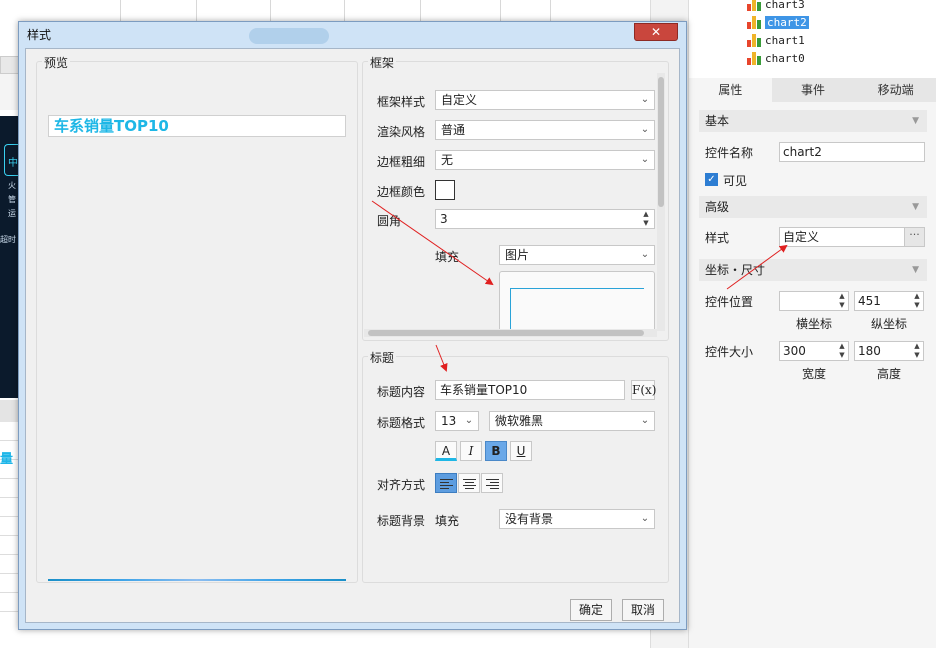 The width and height of the screenshot is (936, 648). What do you see at coordinates (889, 324) in the screenshot?
I see `y-caption: 纵坐标` at bounding box center [889, 324].